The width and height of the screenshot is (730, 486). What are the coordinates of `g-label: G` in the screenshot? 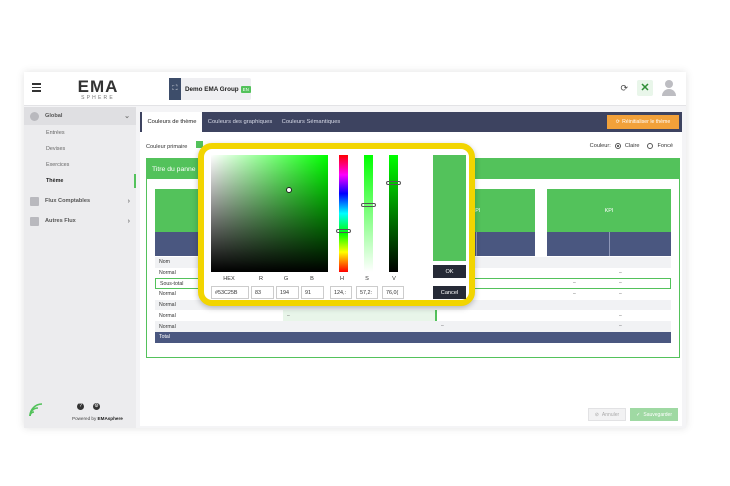 It's located at (286, 279).